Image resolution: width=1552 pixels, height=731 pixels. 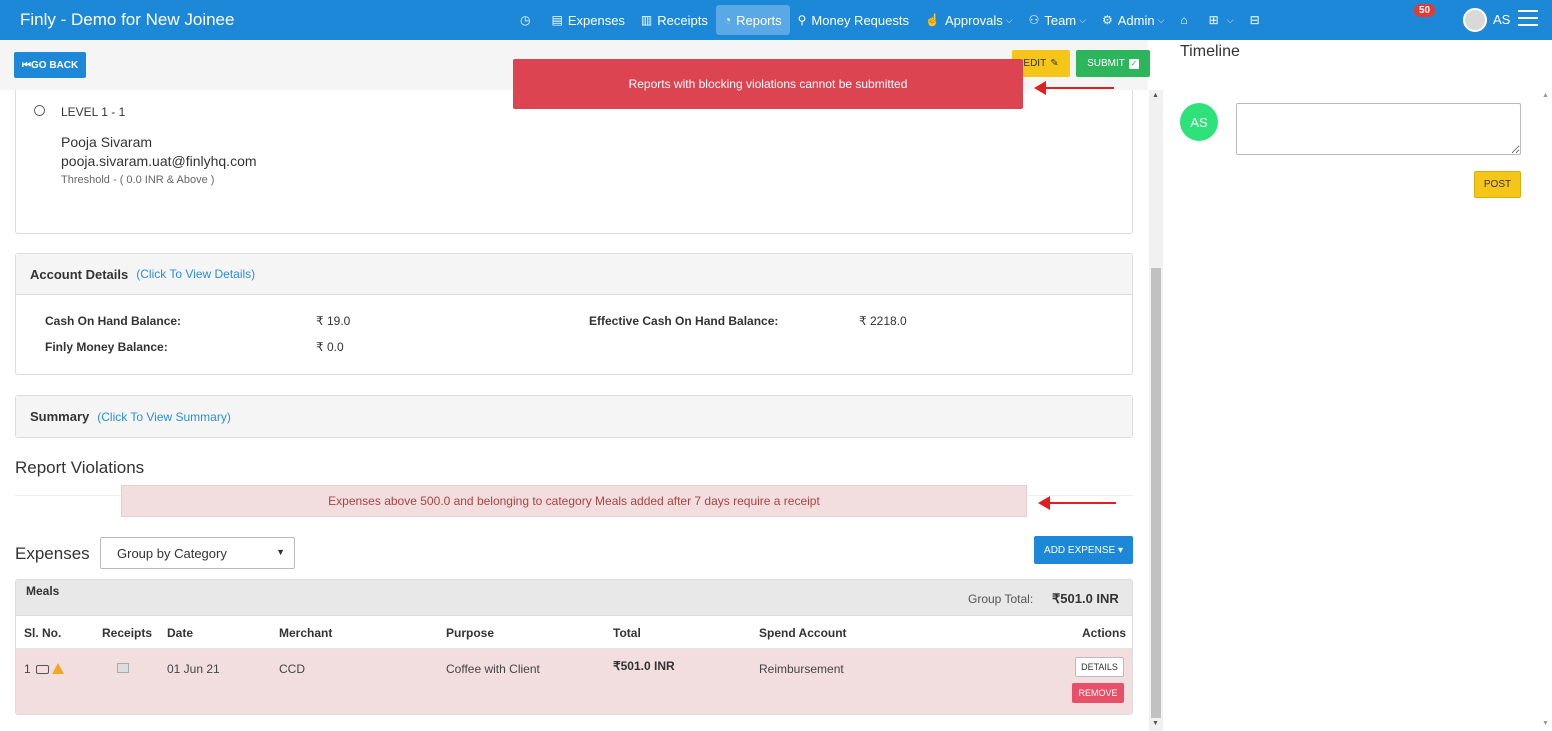 I want to click on menu-icon, so click(x=1528, y=20).